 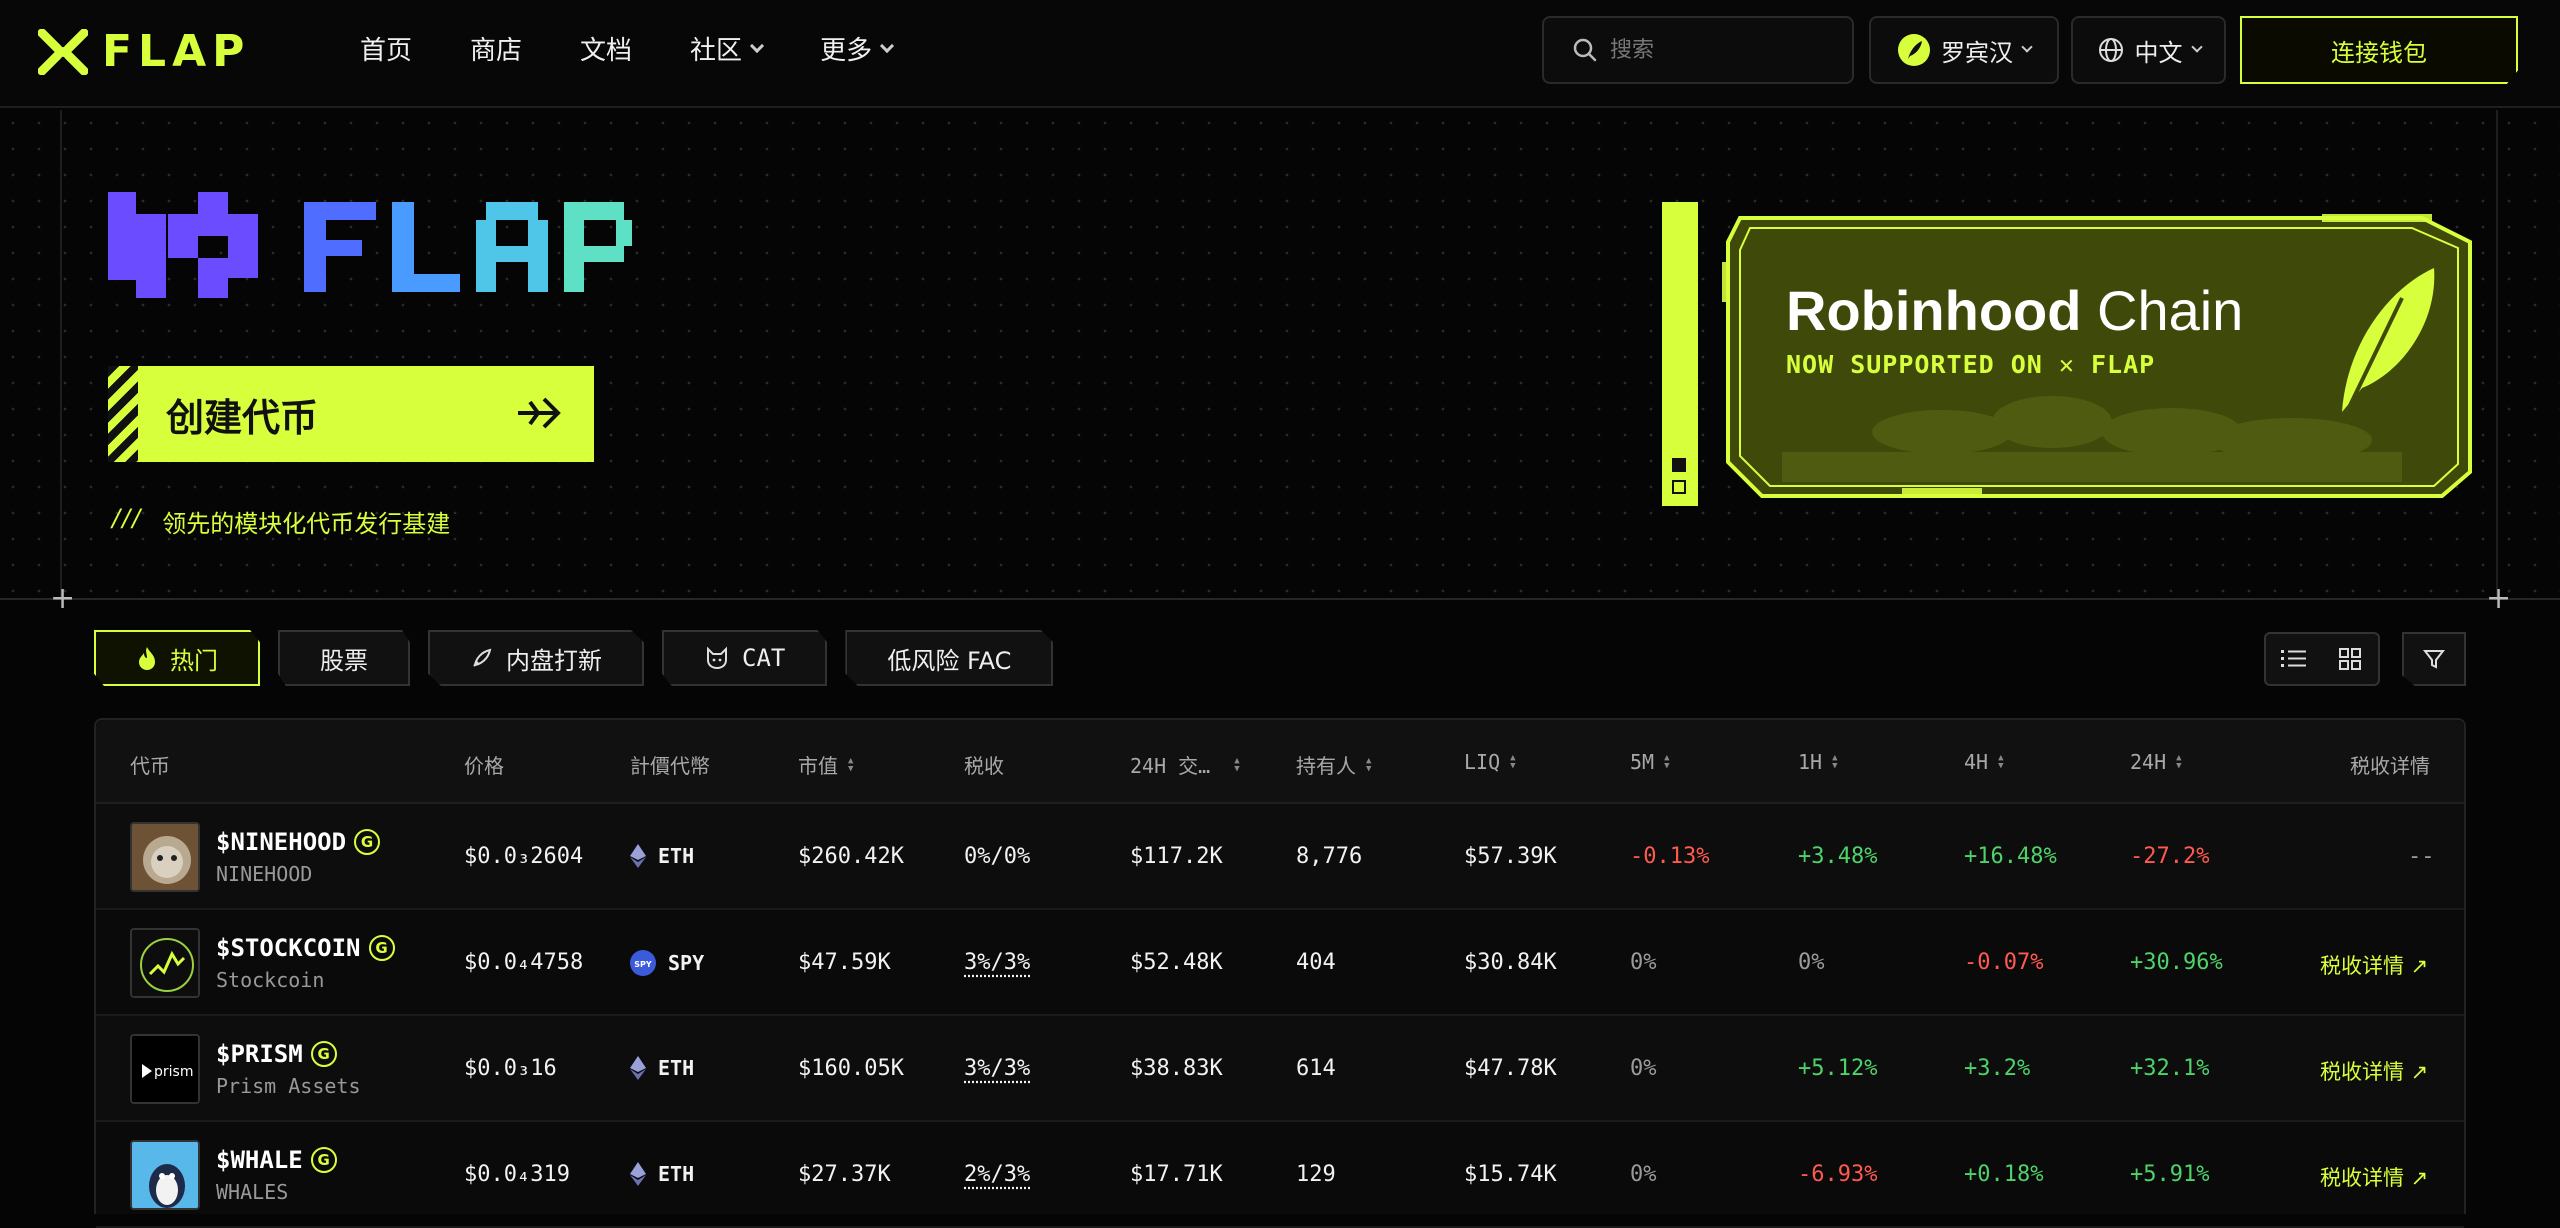 I want to click on col-volume: 24H 交… ▲ ▼, so click(x=1185, y=764).